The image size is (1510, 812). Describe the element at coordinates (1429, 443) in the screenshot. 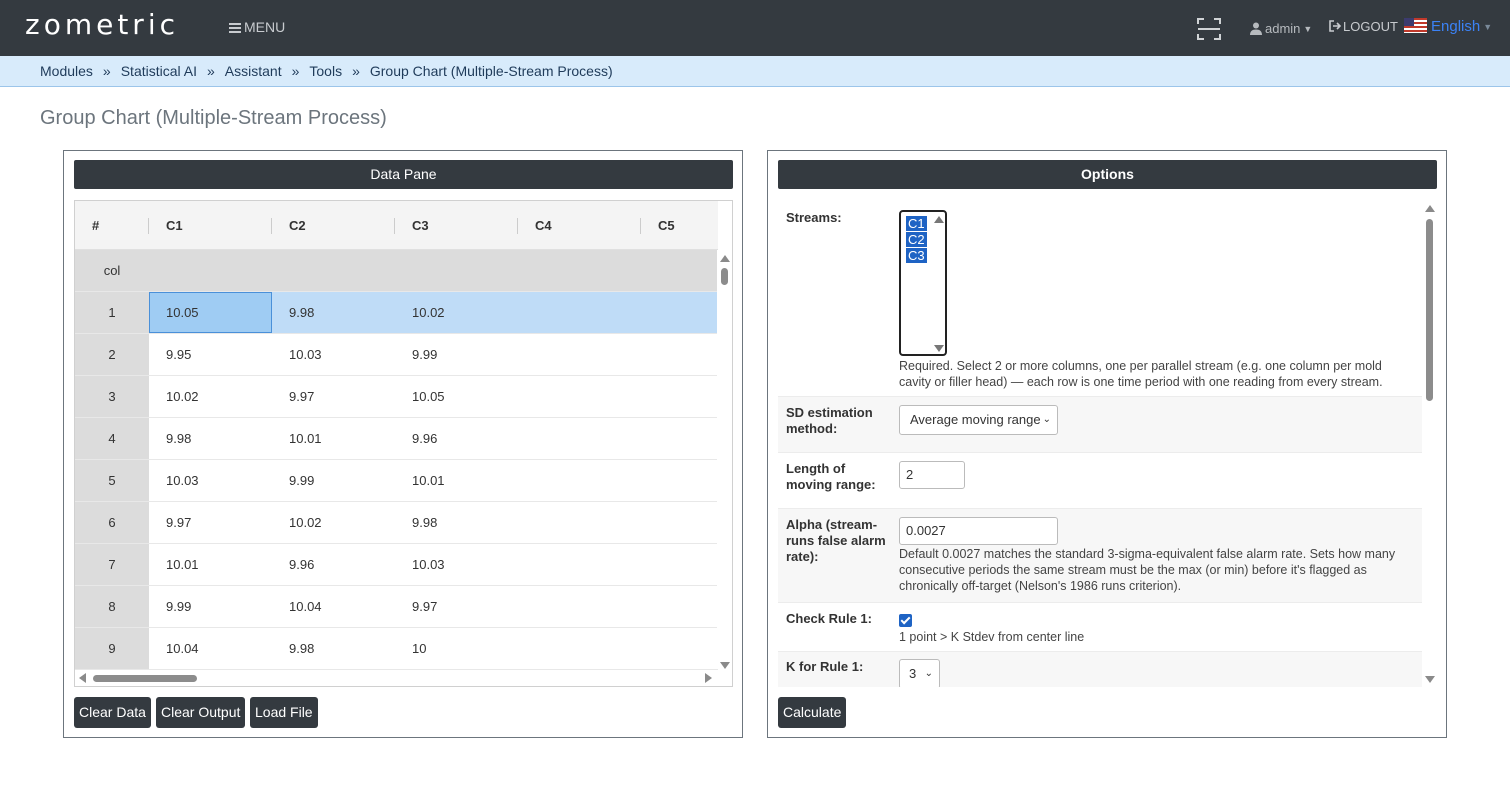

I see `options-scrollbar` at that location.